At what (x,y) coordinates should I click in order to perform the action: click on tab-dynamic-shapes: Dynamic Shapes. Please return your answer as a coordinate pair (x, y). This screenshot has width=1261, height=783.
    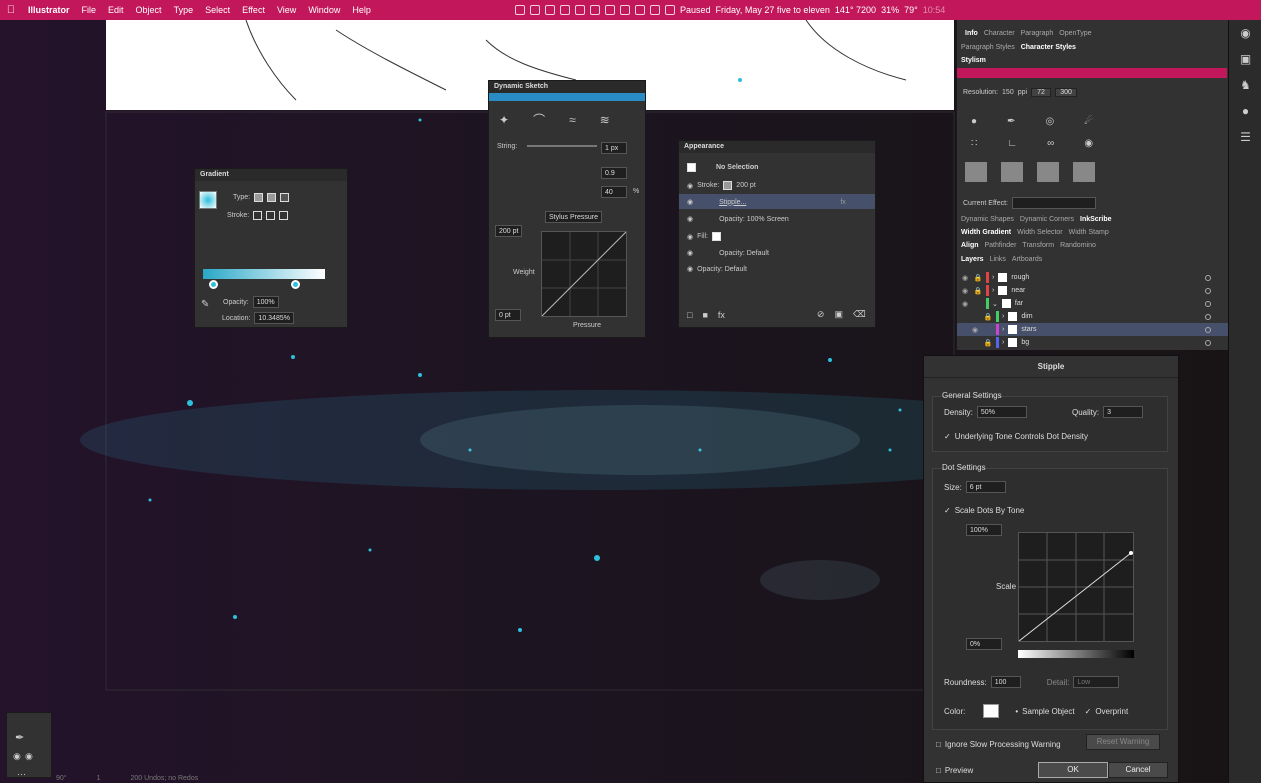
    Looking at the image, I should click on (987, 219).